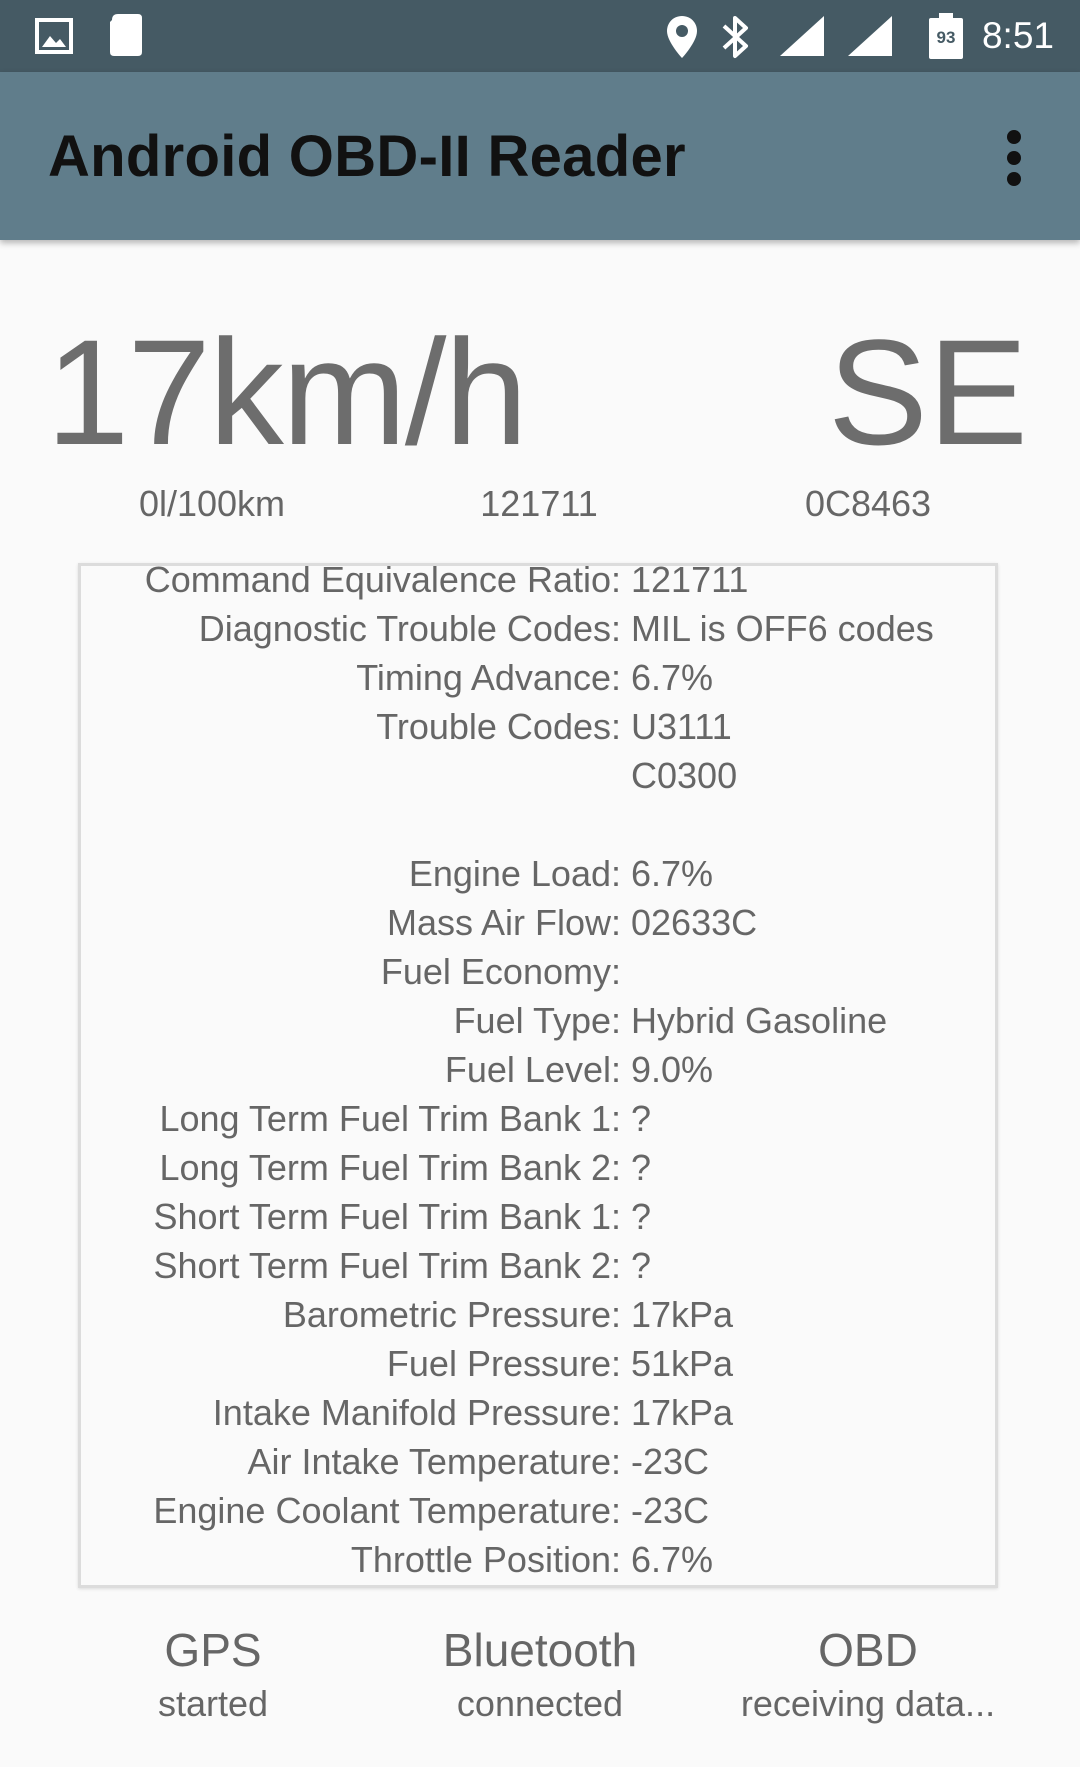 Image resolution: width=1080 pixels, height=1767 pixels. What do you see at coordinates (54, 36) in the screenshot?
I see `image-icon` at bounding box center [54, 36].